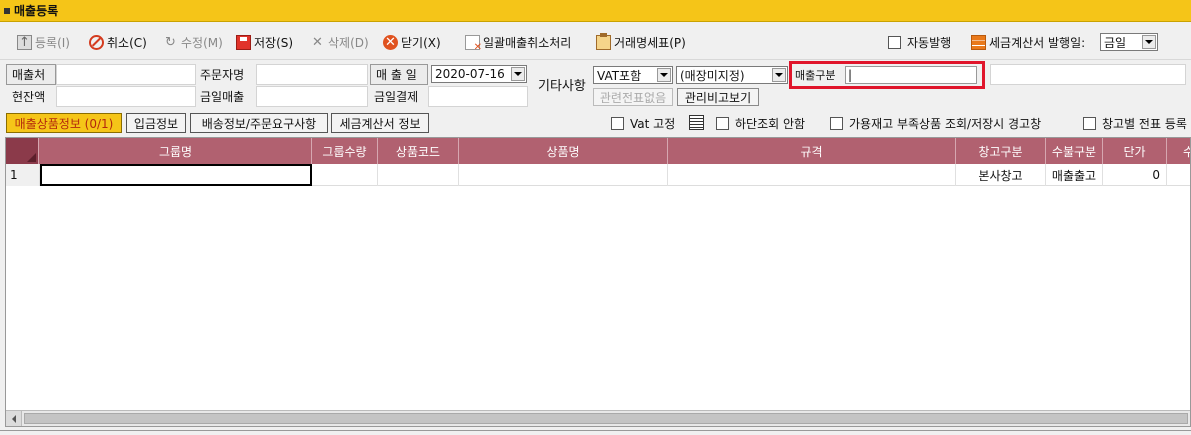  What do you see at coordinates (595, 11) in the screenshot?
I see `window-titlebar: 매출등록` at bounding box center [595, 11].